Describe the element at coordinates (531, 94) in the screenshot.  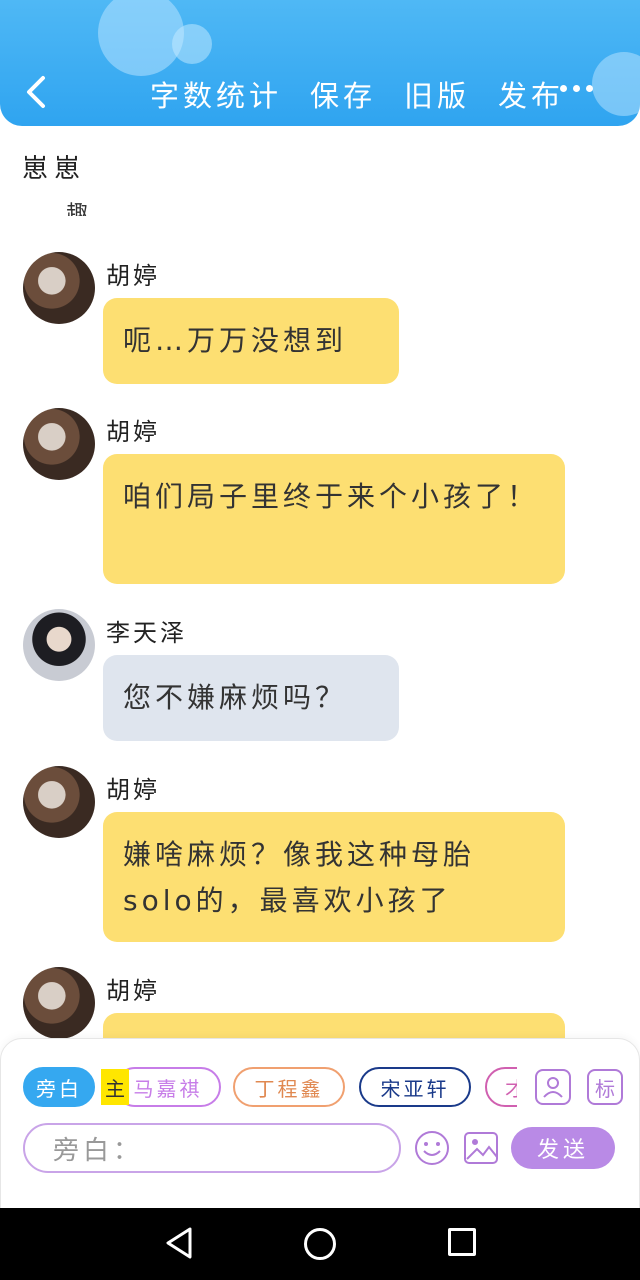
I see `publish-button: 发布` at that location.